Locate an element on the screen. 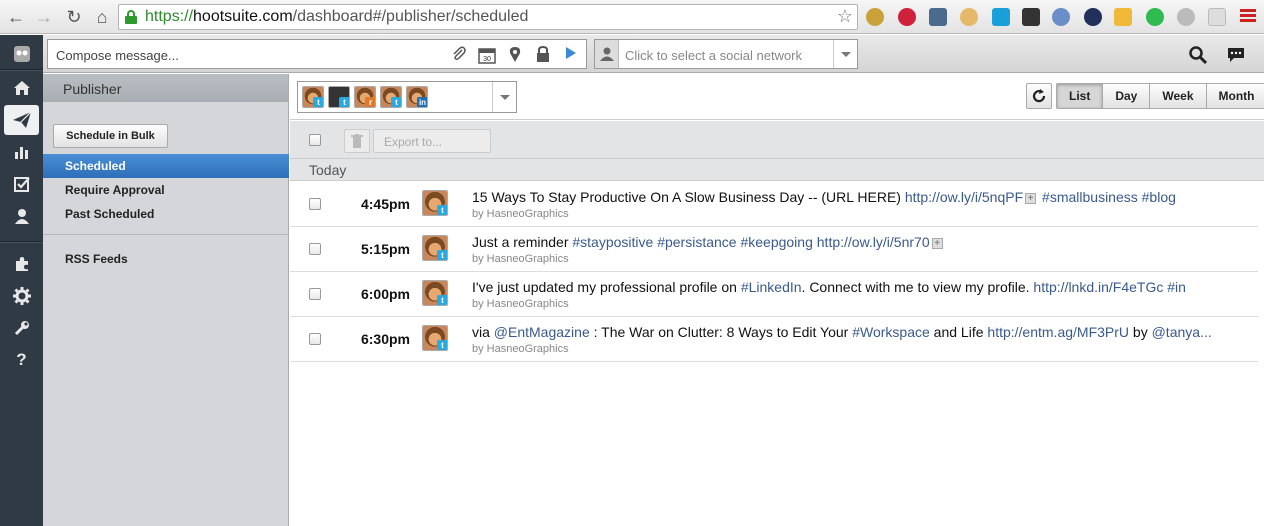  home-icon is located at coordinates (21, 88).